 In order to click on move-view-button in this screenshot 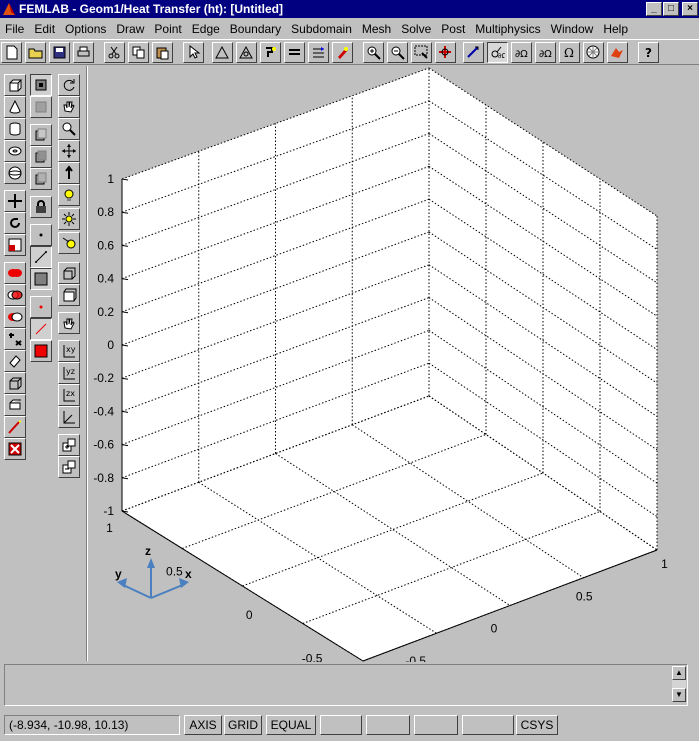, I will do `click(69, 151)`.